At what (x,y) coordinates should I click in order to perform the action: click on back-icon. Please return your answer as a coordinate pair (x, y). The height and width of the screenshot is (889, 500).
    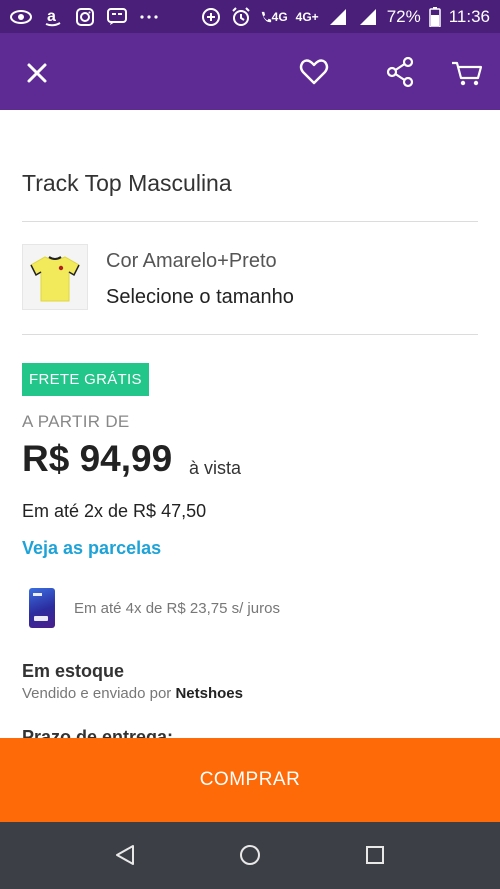
    Looking at the image, I should click on (125, 855).